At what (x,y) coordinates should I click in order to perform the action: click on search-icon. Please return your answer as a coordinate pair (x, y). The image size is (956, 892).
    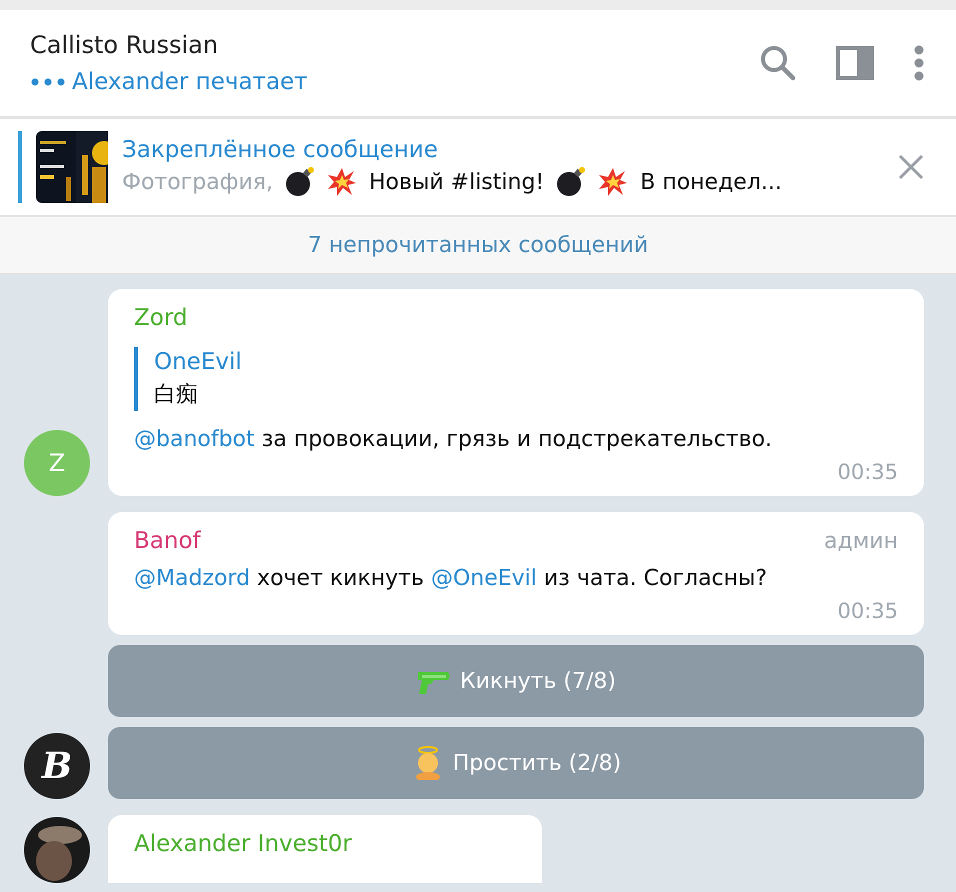
    Looking at the image, I should click on (778, 63).